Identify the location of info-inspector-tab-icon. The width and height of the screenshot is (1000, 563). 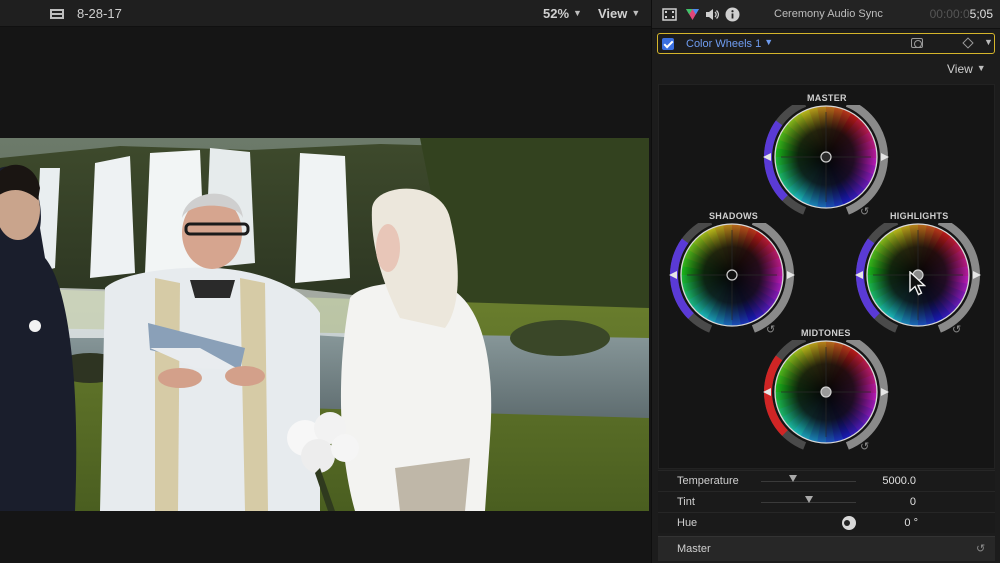
(732, 14).